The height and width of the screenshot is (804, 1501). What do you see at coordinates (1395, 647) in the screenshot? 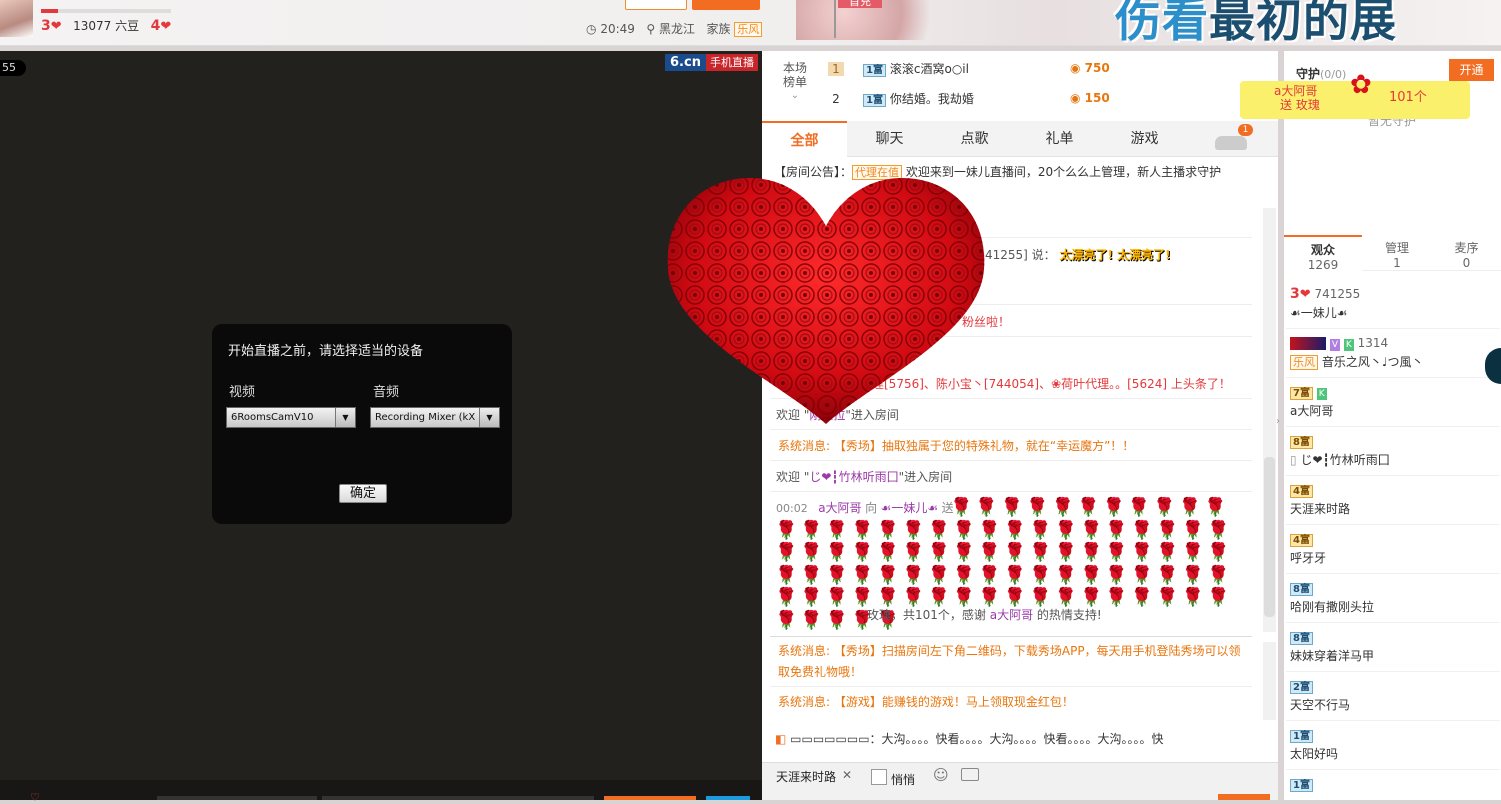
I see `audience-item: 8富 妹妹穿着洋马甲` at bounding box center [1395, 647].